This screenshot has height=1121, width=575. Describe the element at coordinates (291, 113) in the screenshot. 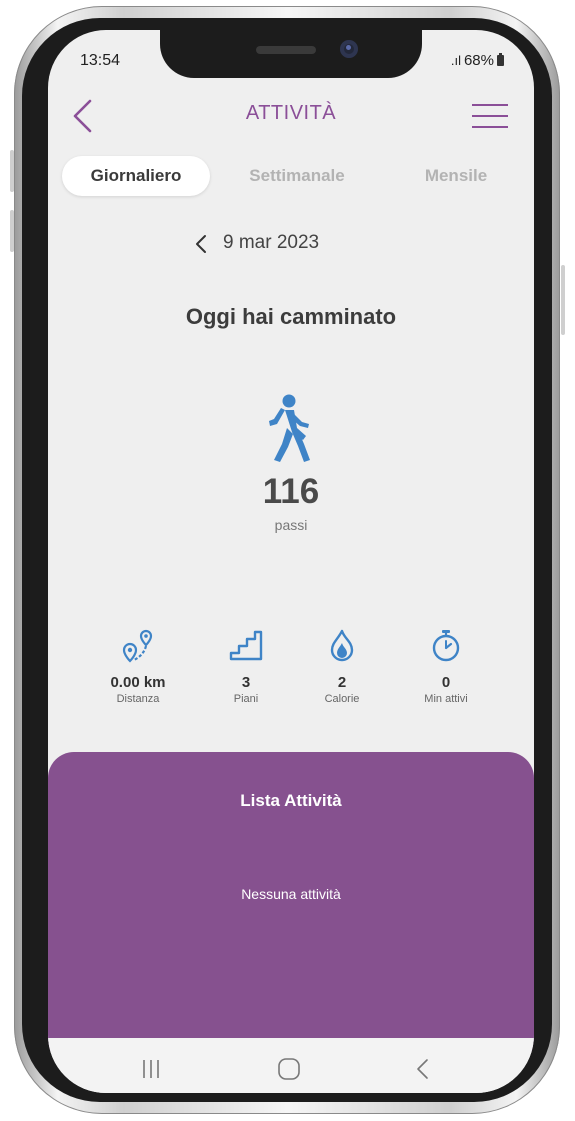

I see `page-title: ATTIVITÀ` at that location.